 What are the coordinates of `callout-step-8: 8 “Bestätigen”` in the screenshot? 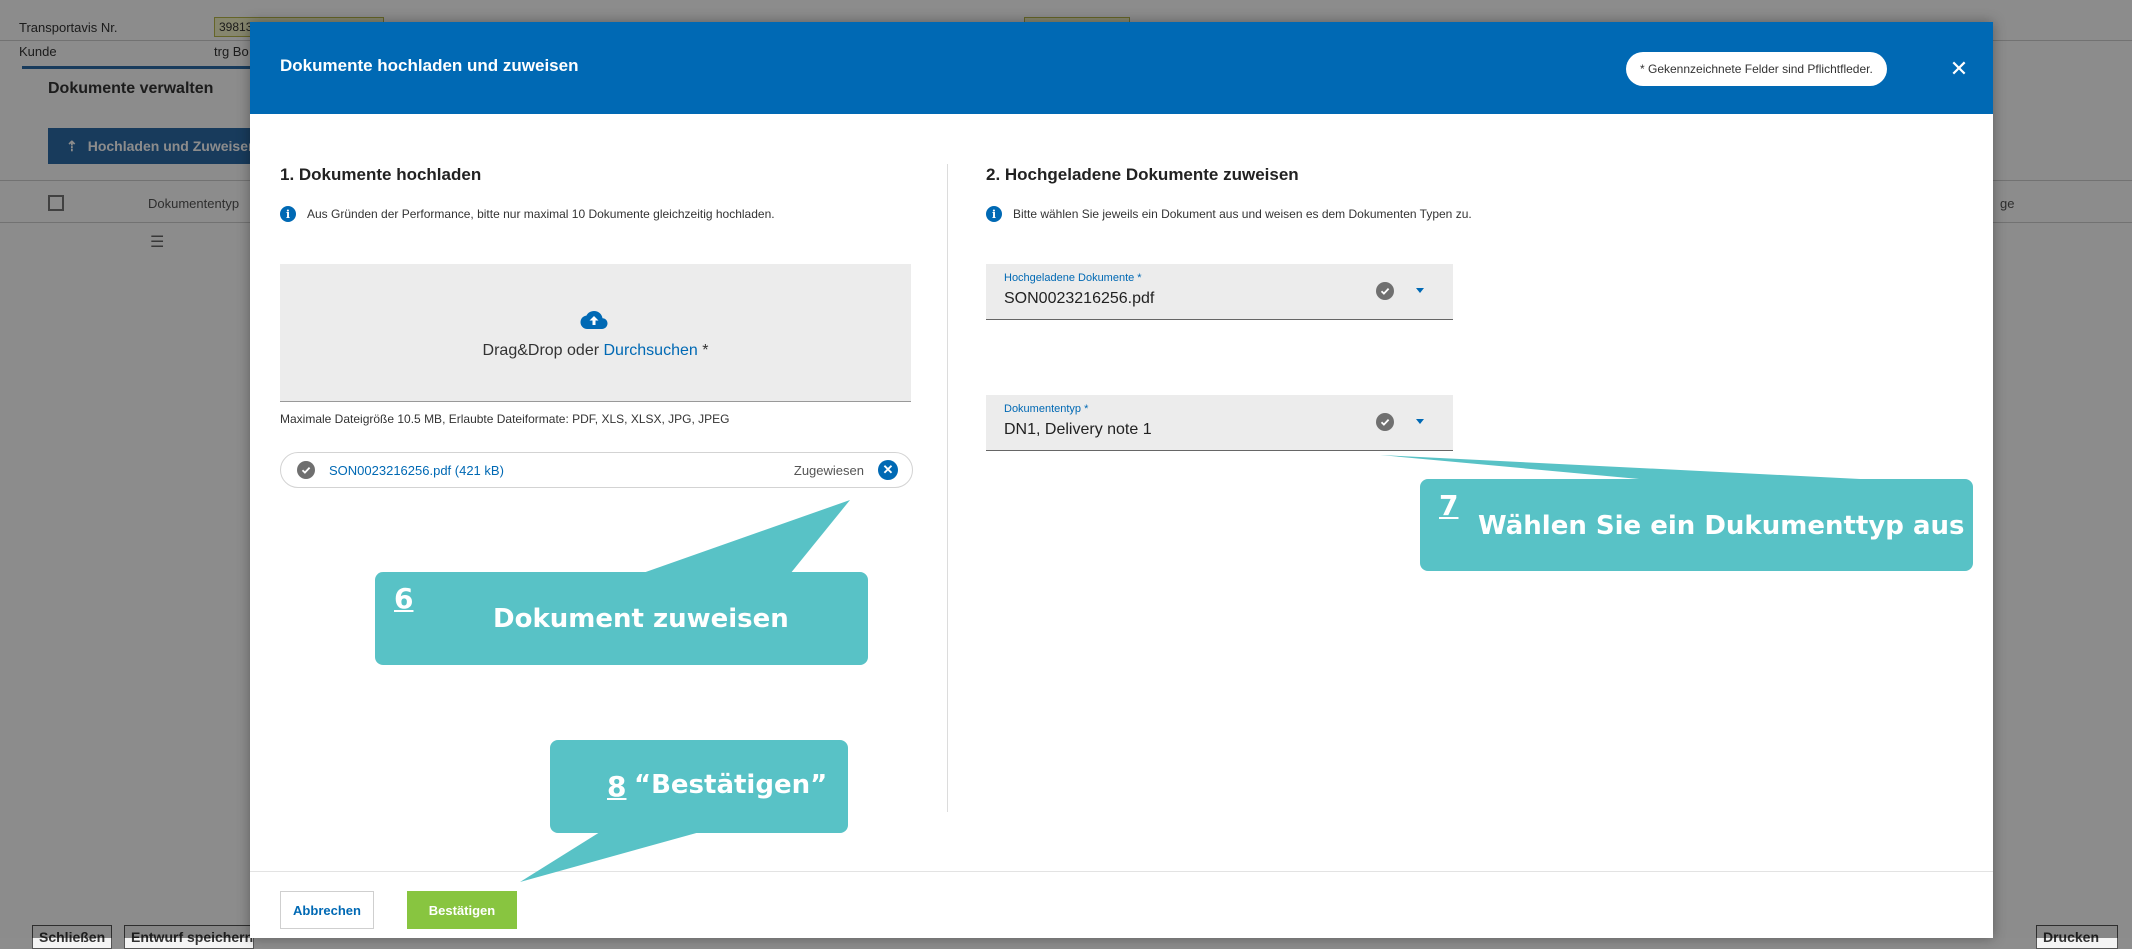 It's located at (699, 786).